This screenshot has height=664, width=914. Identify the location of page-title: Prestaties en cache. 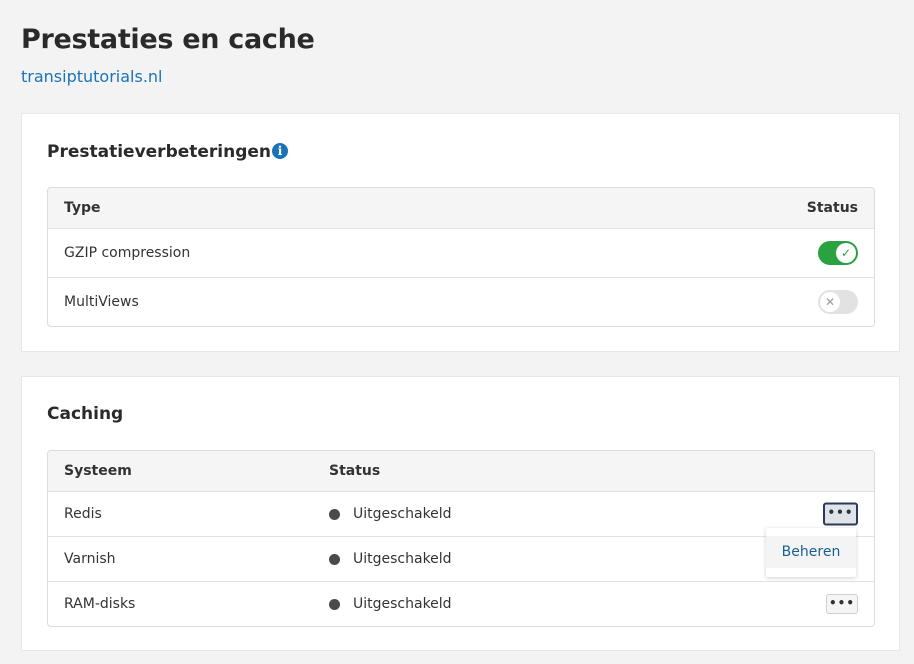
(168, 39).